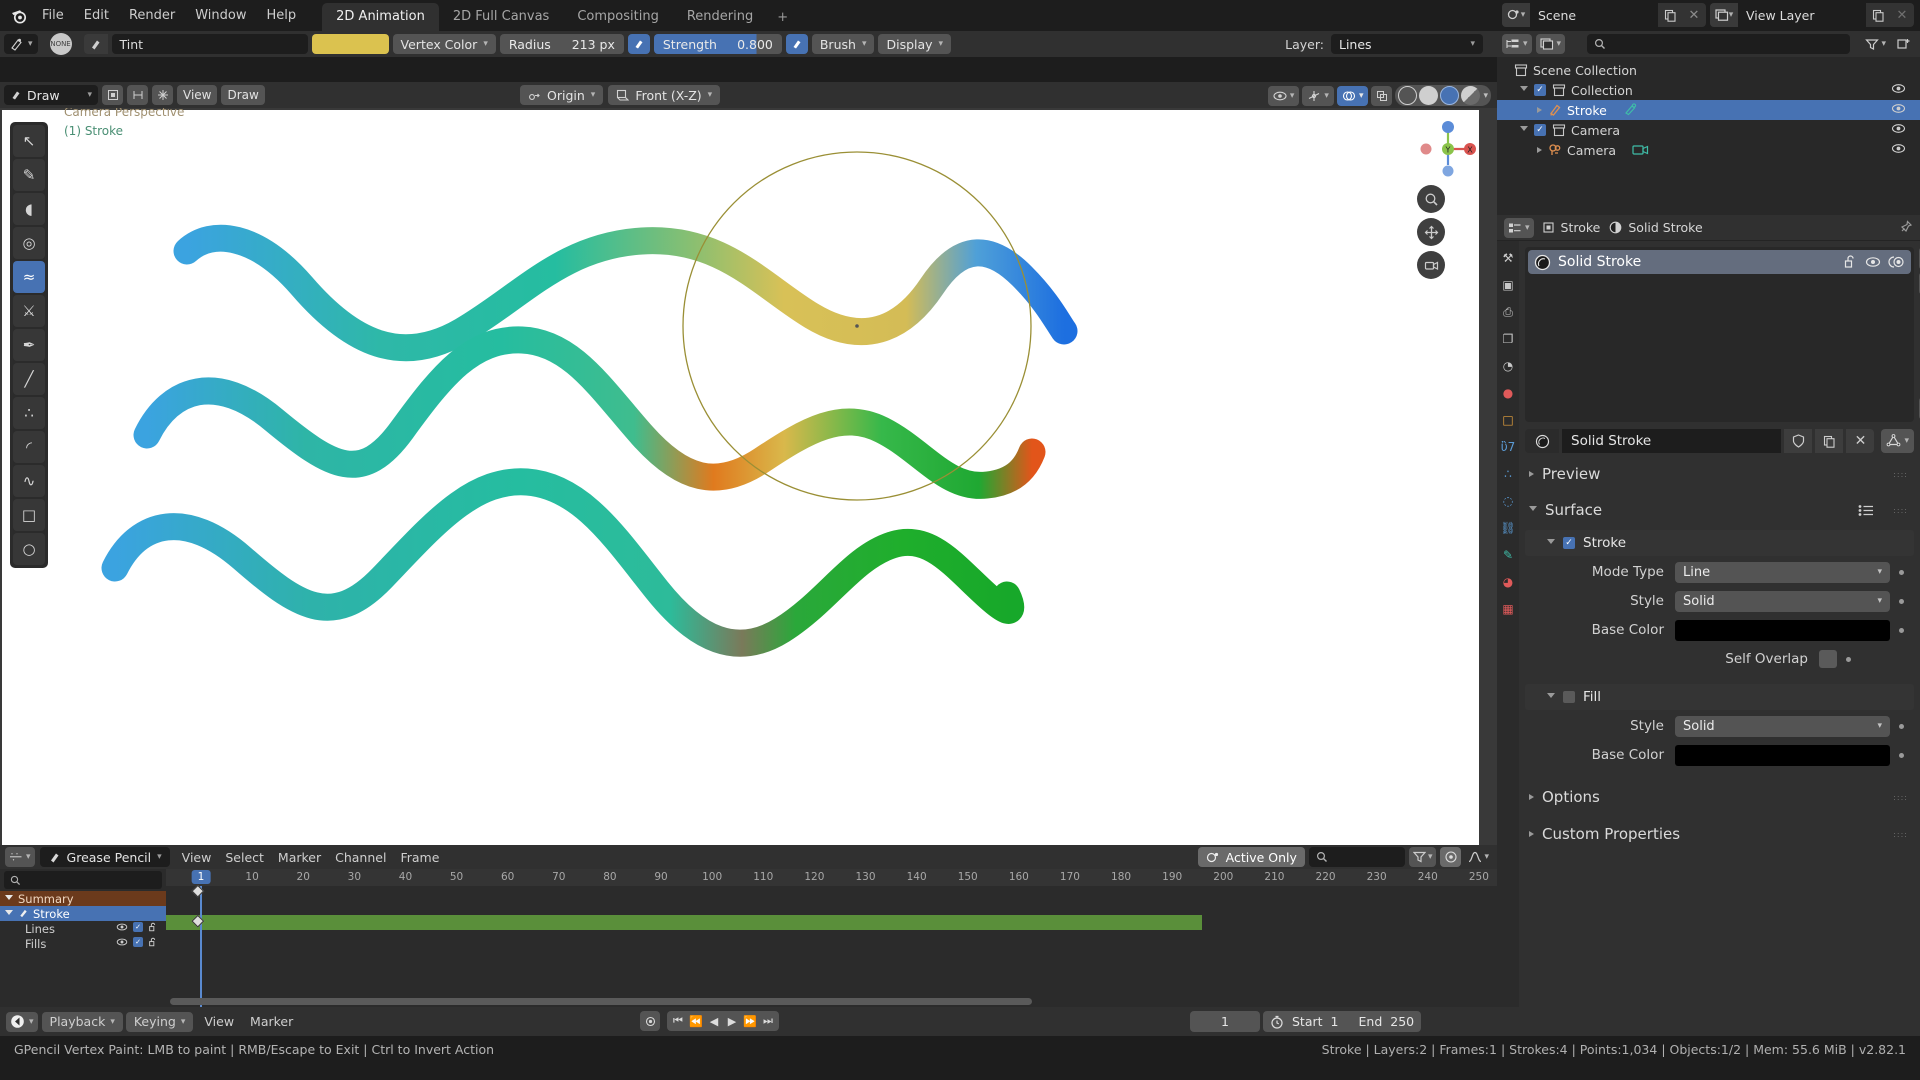 The image size is (1920, 1080). I want to click on keyframe-marker-dot, so click(650, 1021).